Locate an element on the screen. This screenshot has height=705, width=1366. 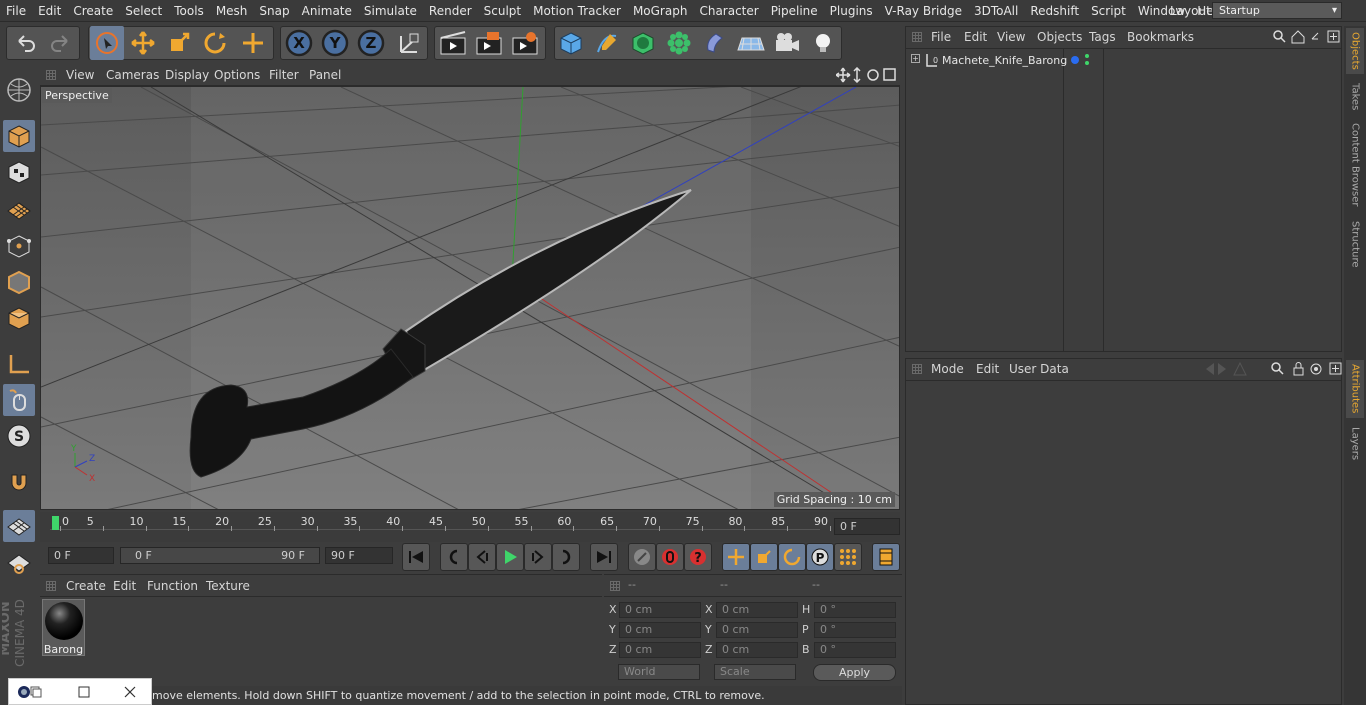
key-parameter-icon: P is located at coordinates (820, 557).